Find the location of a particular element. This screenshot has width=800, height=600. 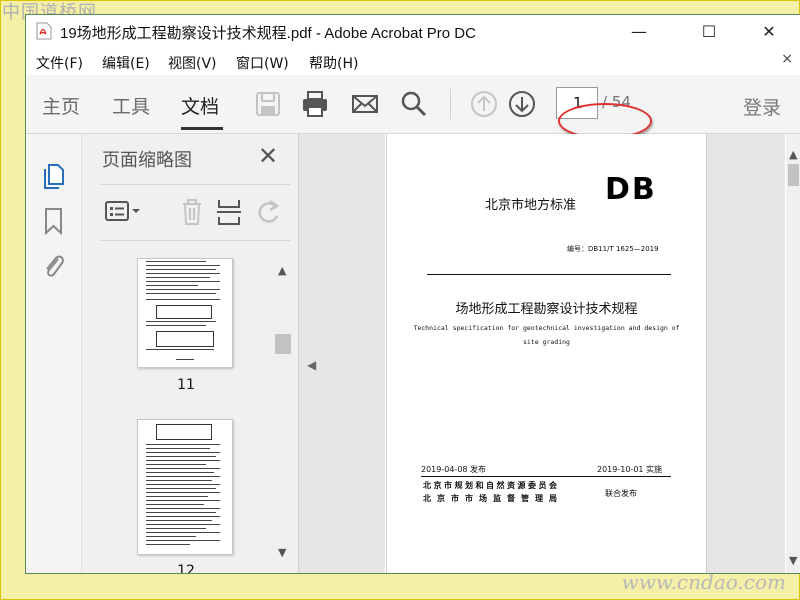

page-thumbnails-icon is located at coordinates (54, 176).